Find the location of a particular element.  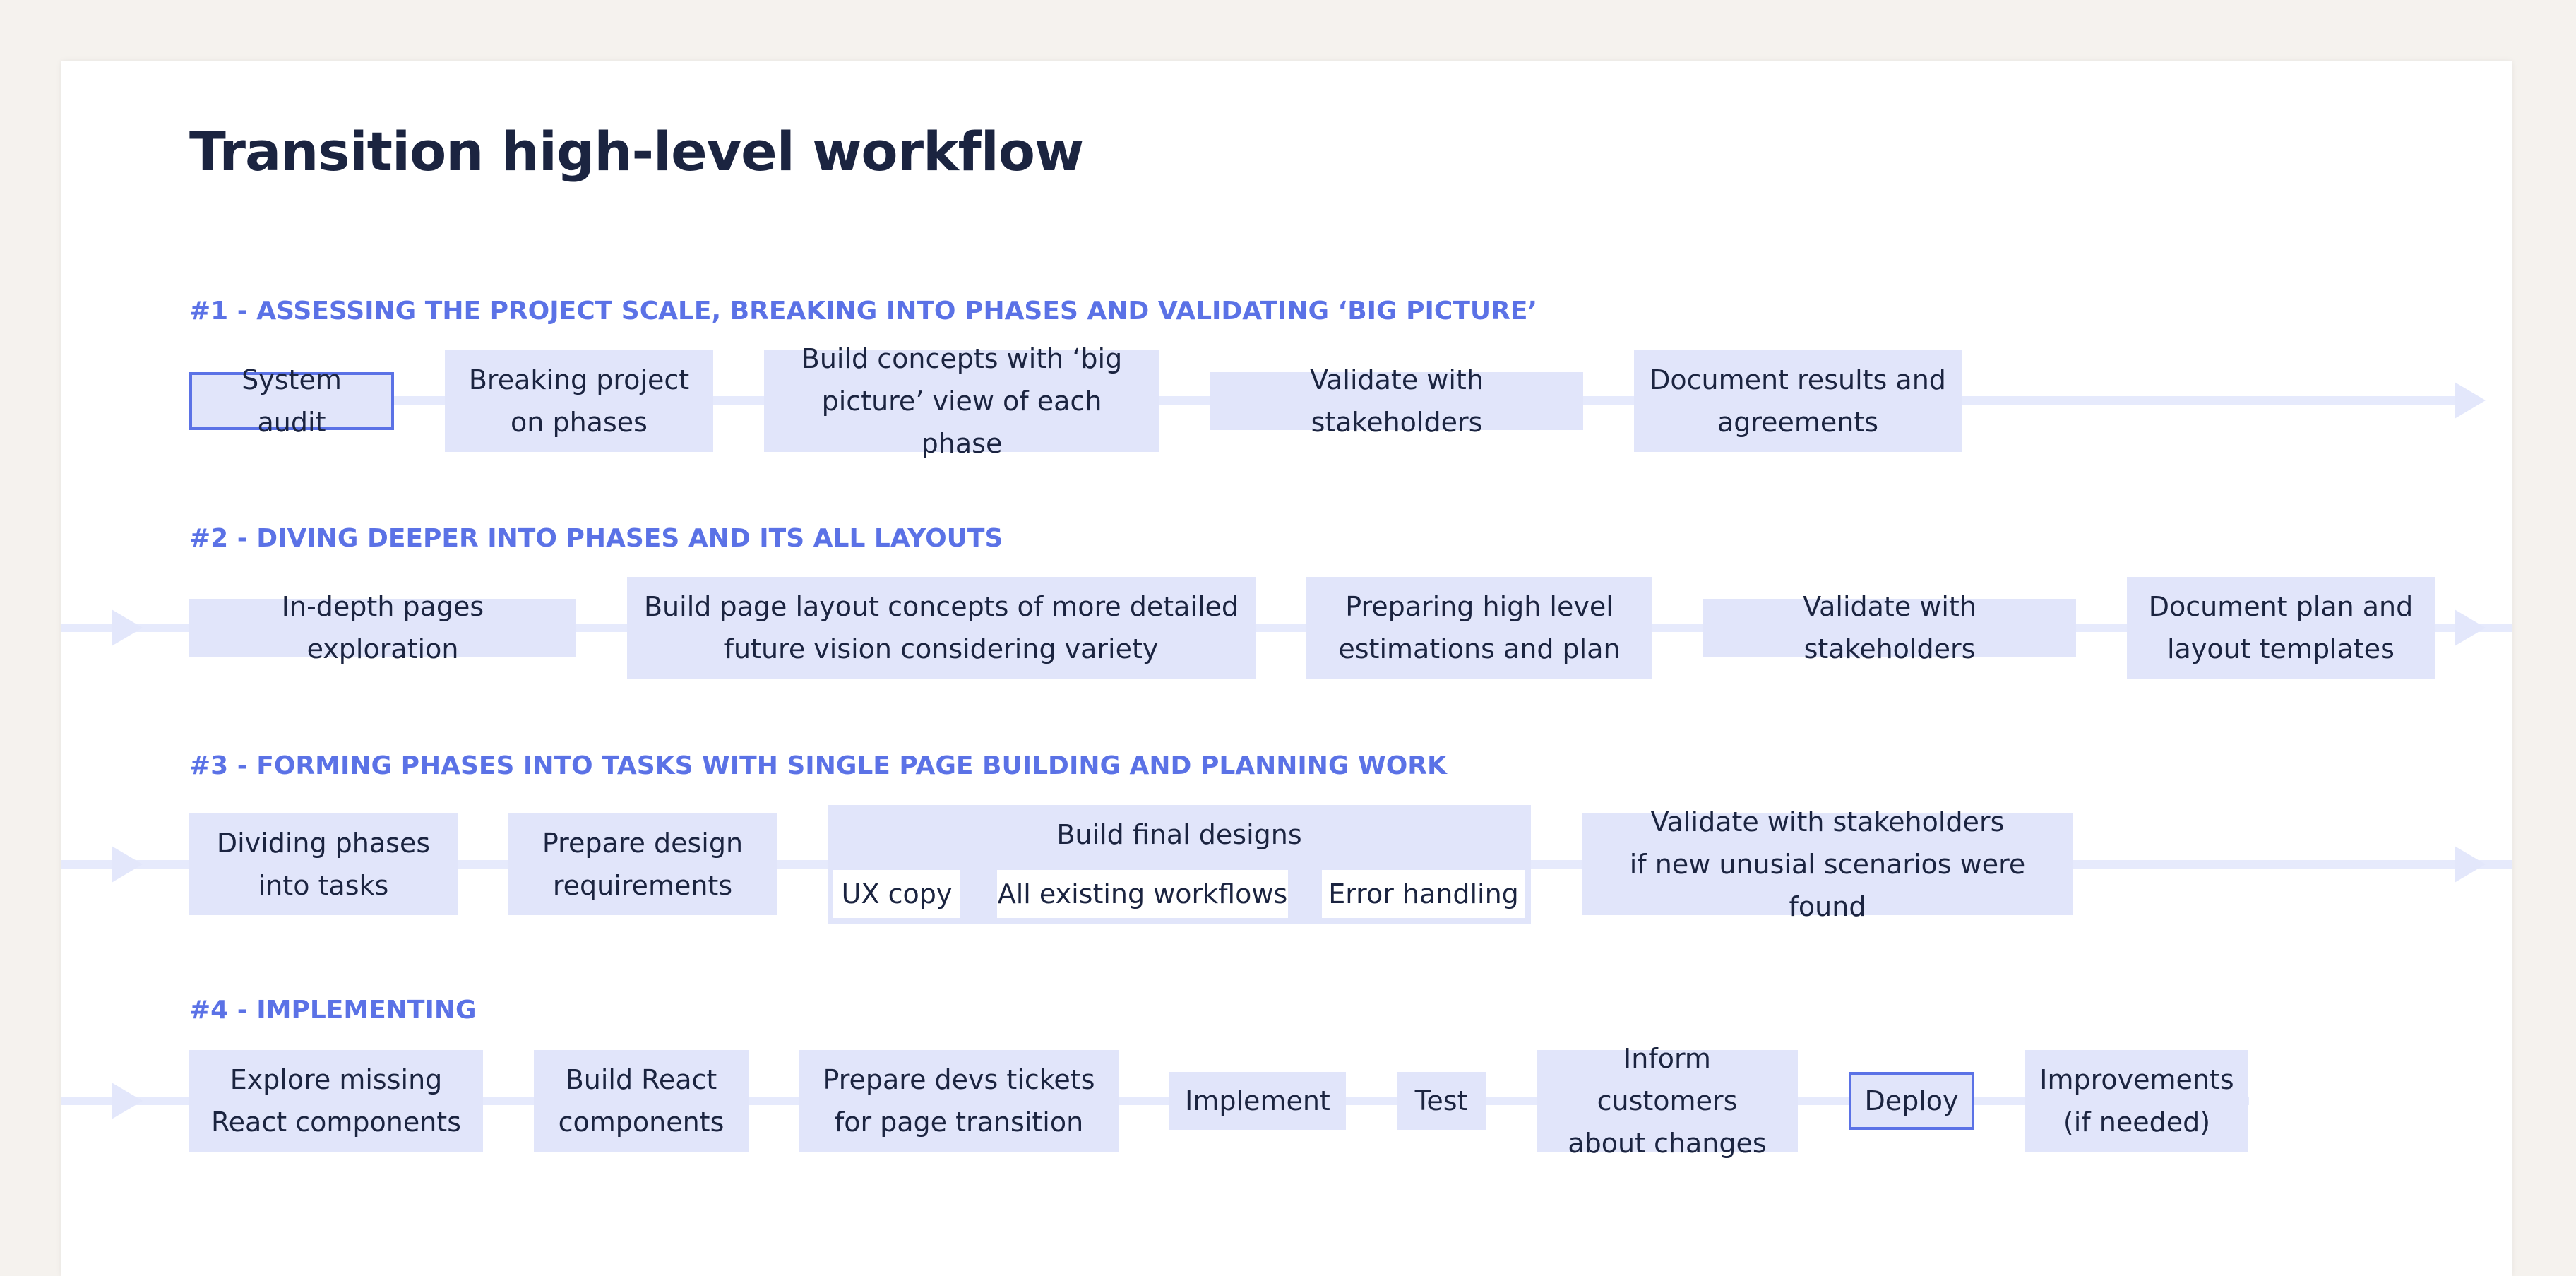

step-document-results: Document results and agreements is located at coordinates (1798, 401).